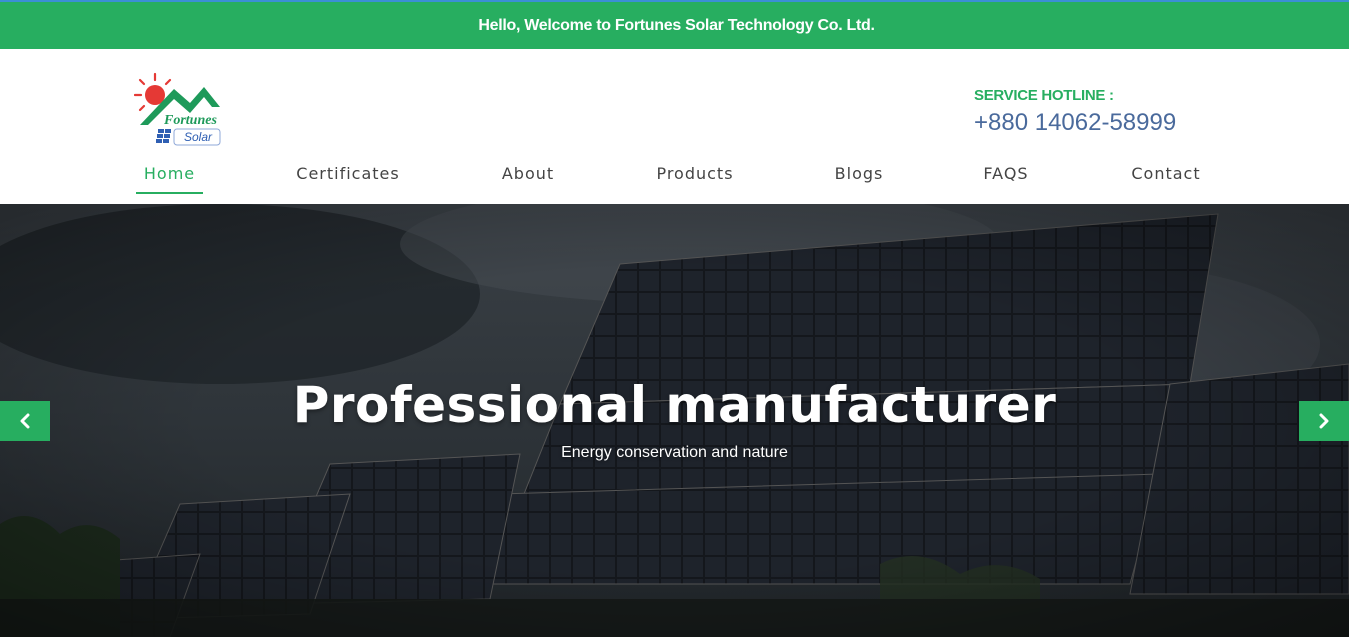 Image resolution: width=1349 pixels, height=637 pixels. I want to click on slider-prev-button, so click(25, 421).